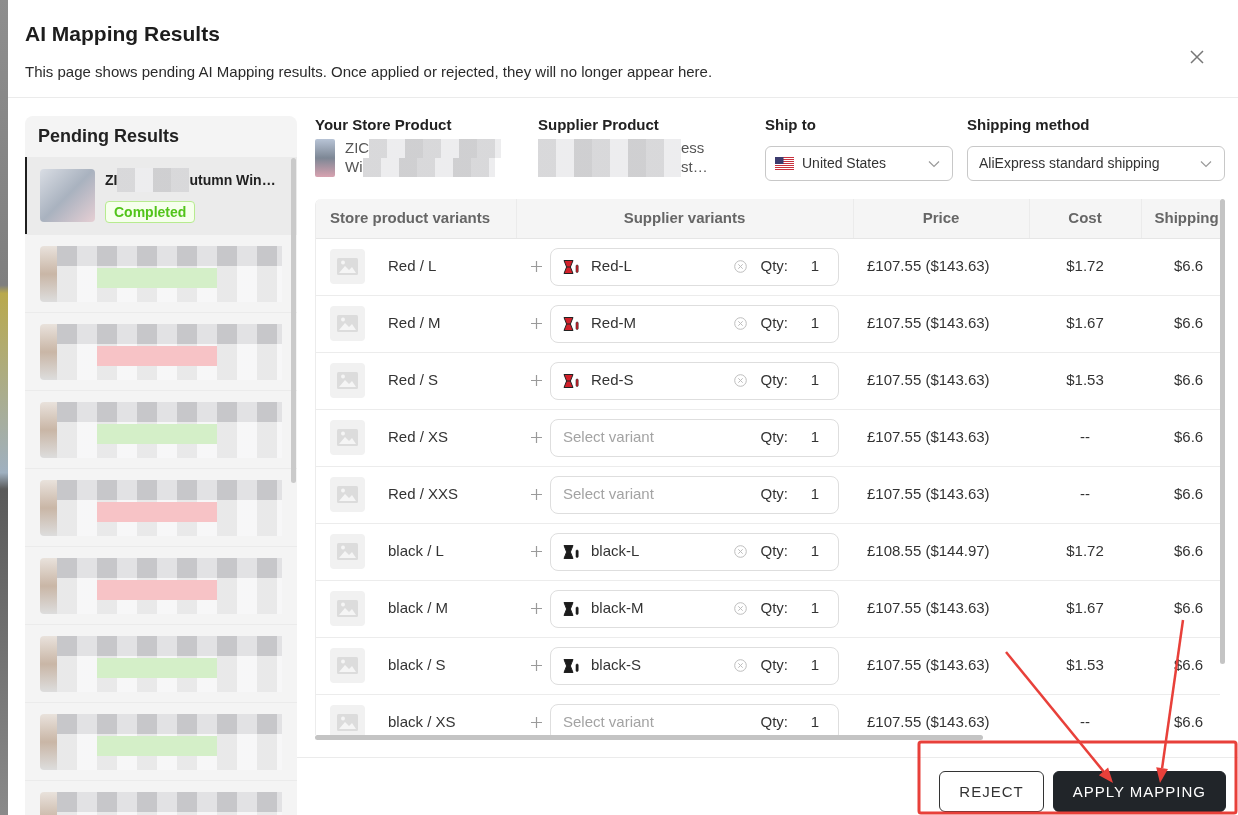  What do you see at coordinates (694, 323) in the screenshot?
I see `variant-picker: Red-M Qty: 1` at bounding box center [694, 323].